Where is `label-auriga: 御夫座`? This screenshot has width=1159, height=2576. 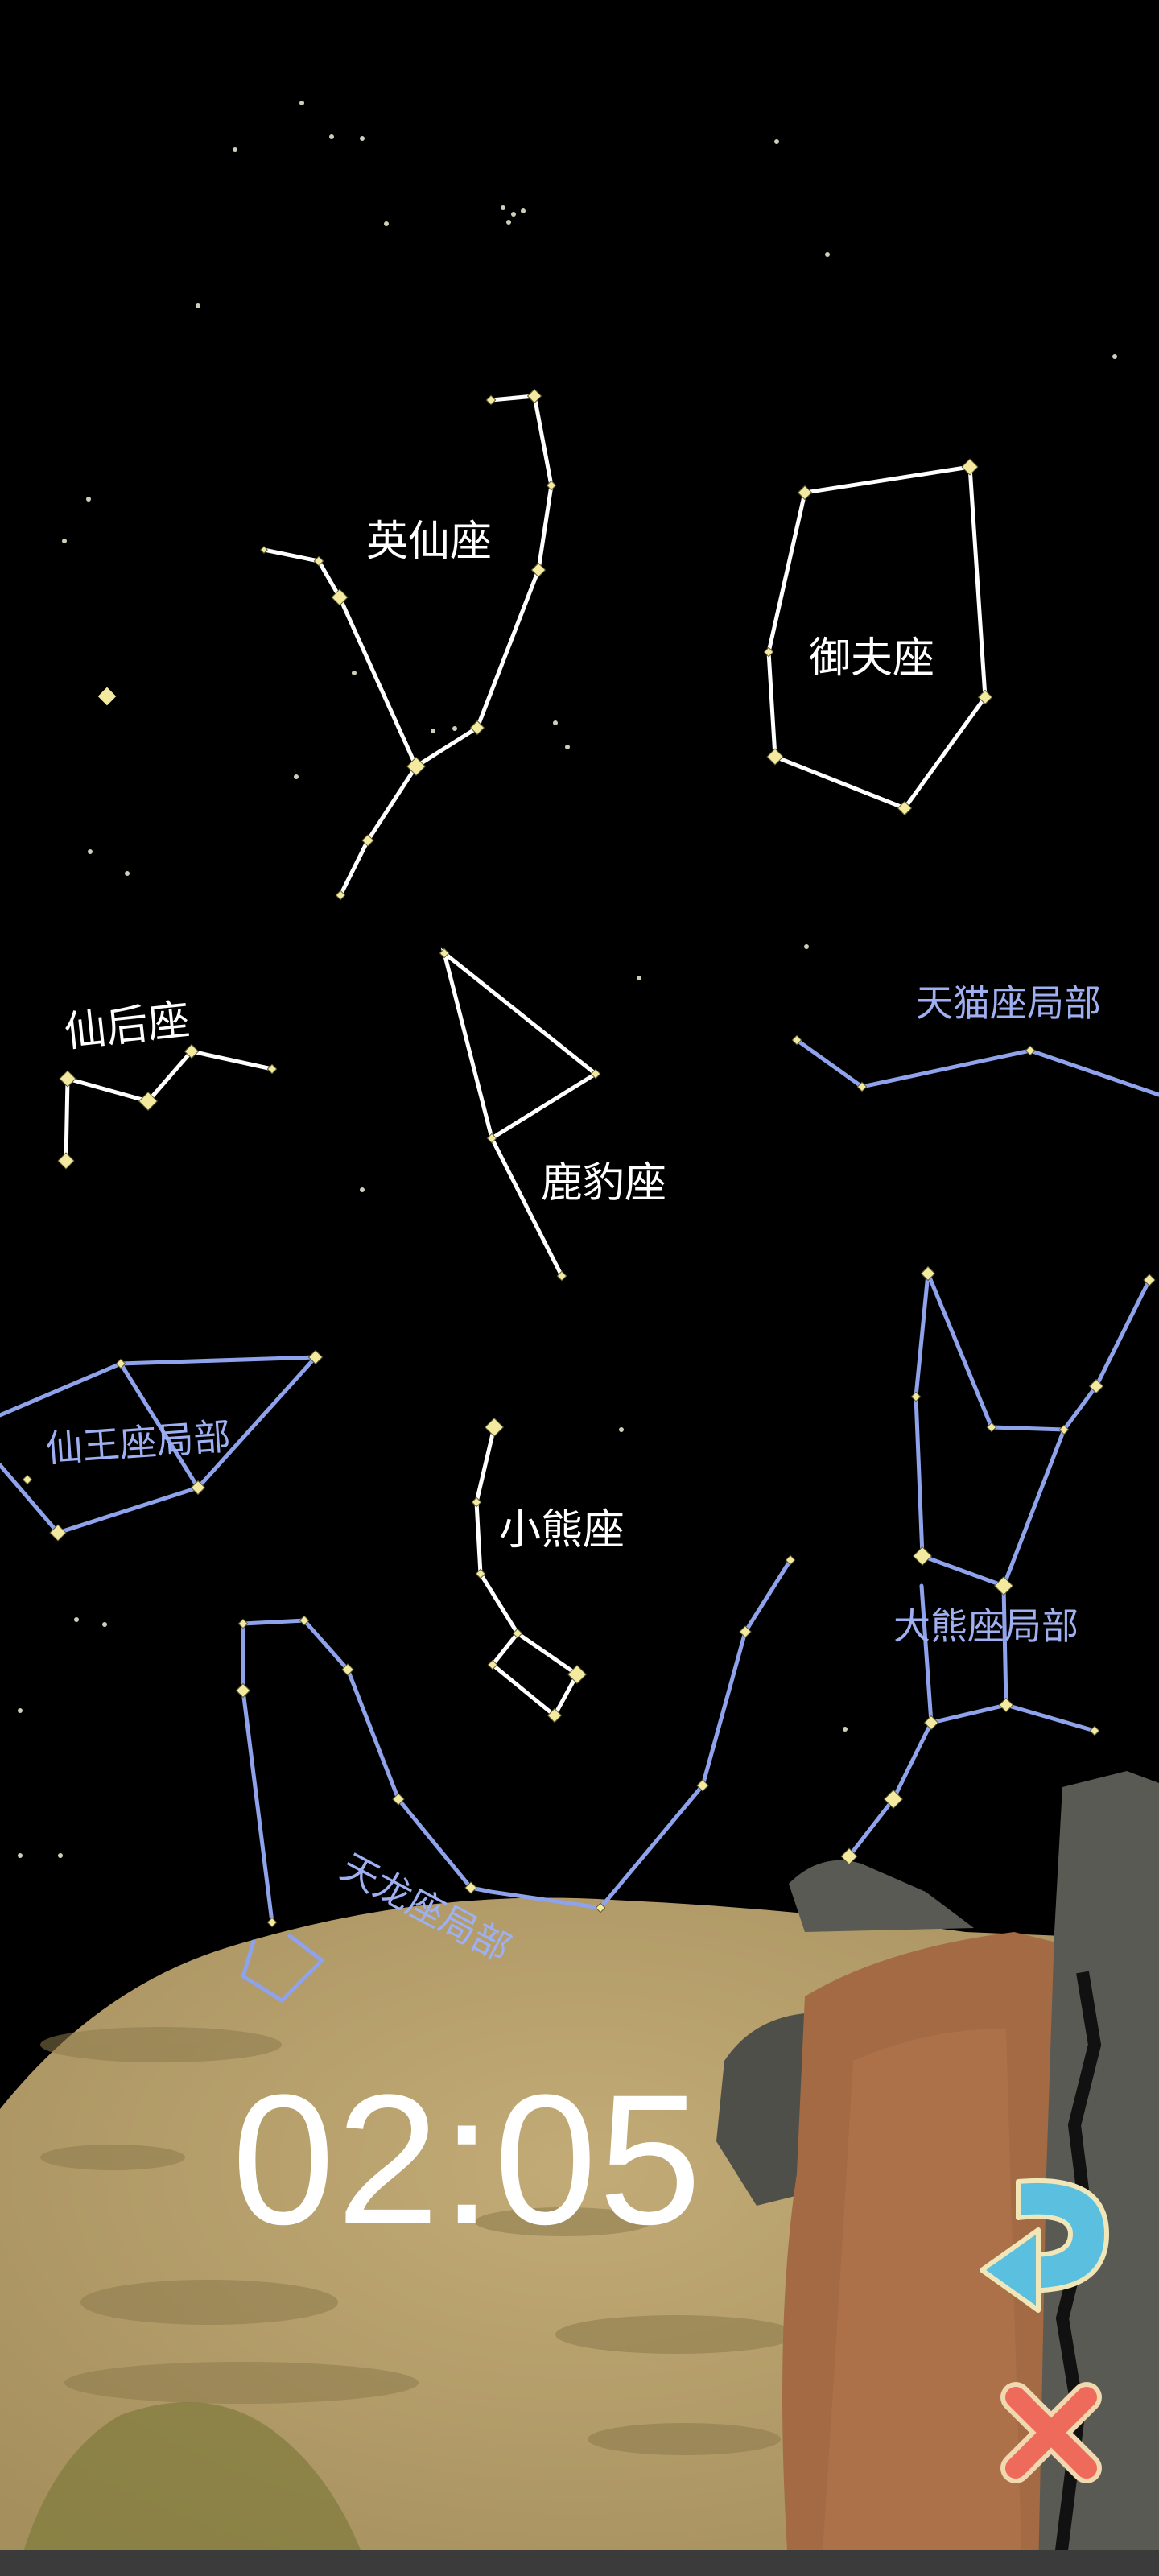
label-auriga: 御夫座 is located at coordinates (871, 658).